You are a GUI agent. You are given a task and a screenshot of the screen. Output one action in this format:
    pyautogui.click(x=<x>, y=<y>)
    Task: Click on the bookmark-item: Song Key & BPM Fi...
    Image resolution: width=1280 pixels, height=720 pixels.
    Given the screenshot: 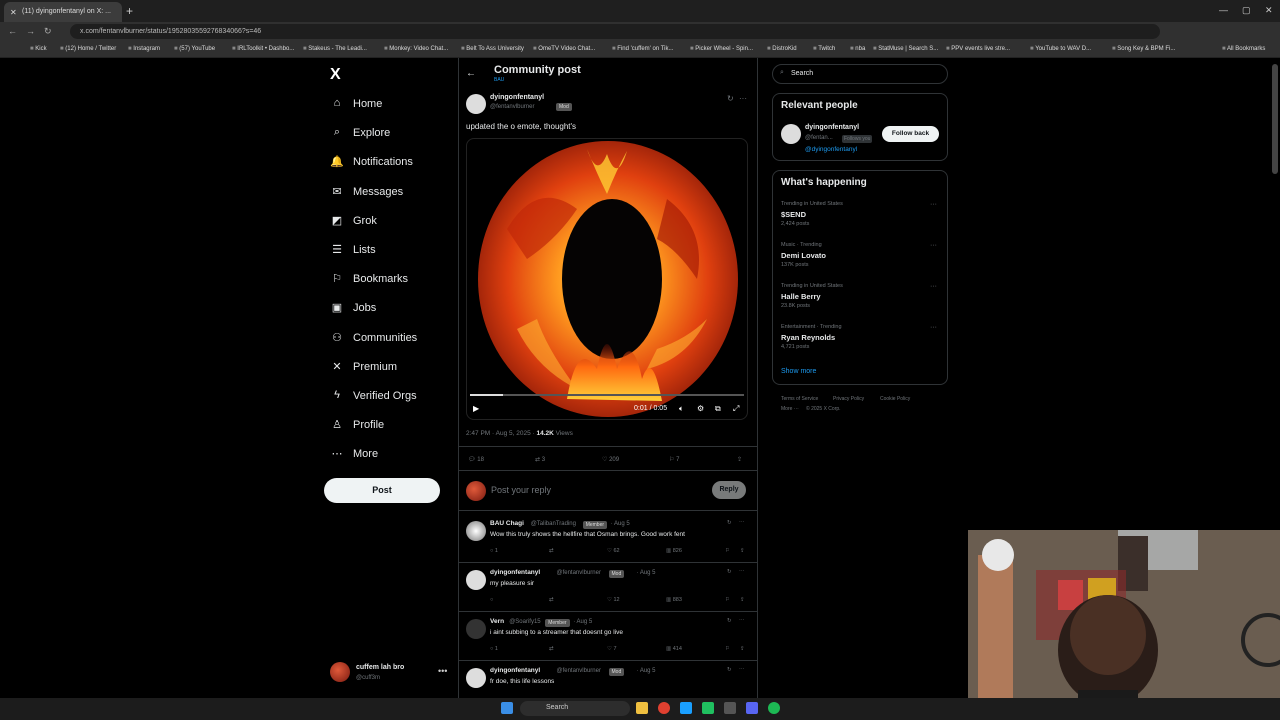 What is the action you would take?
    pyautogui.click(x=1143, y=49)
    